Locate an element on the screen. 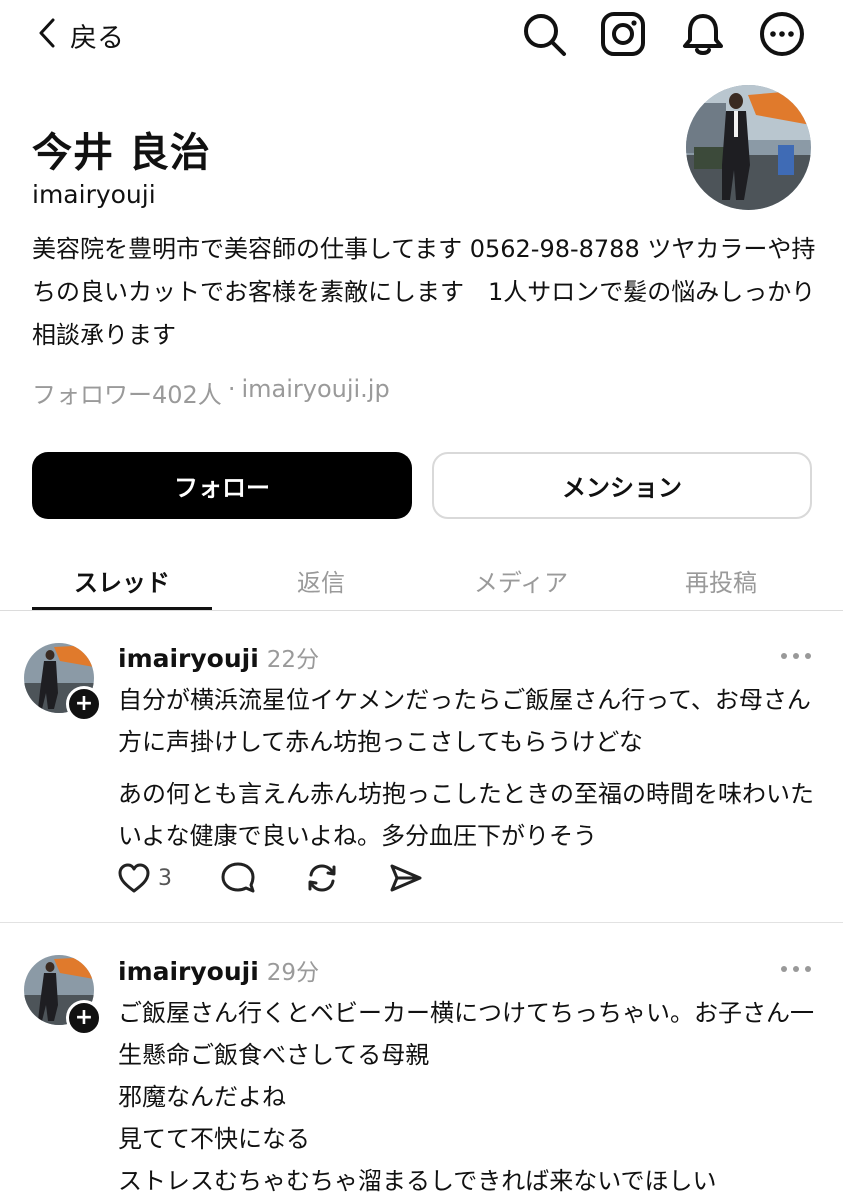  search-icon is located at coordinates (544, 34).